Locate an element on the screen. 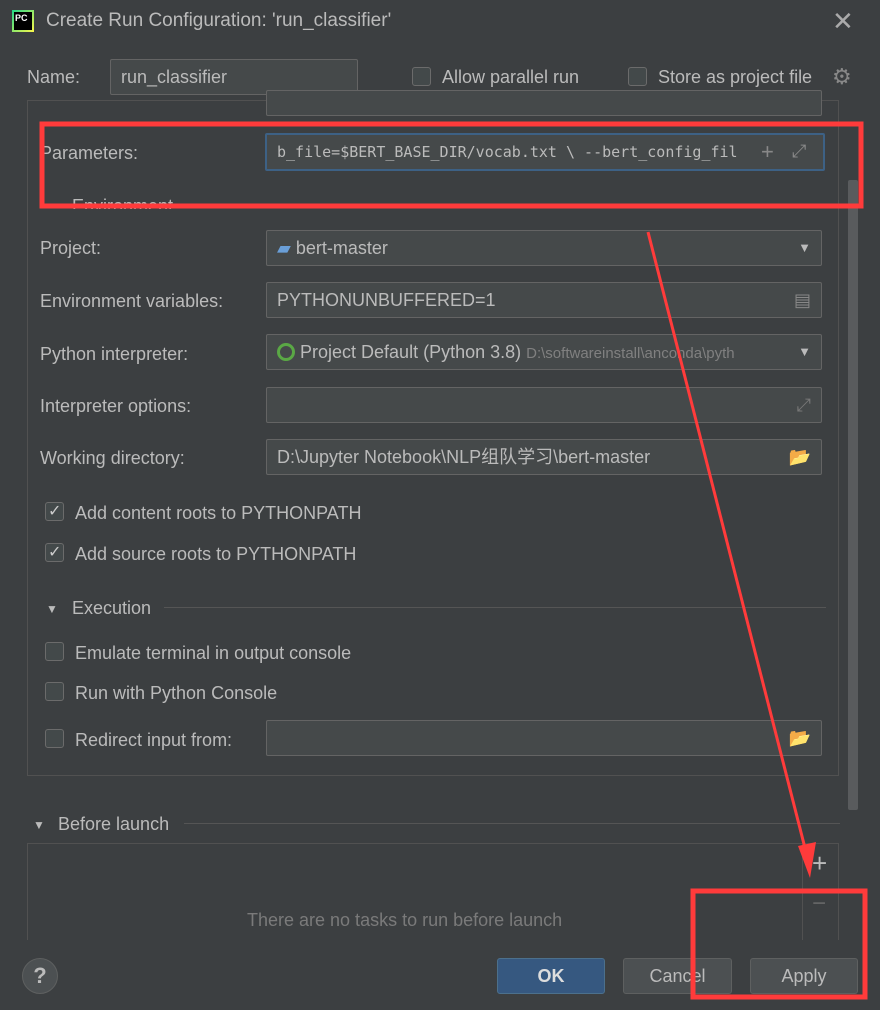  annotation-arrow is located at coordinates (727, 542).